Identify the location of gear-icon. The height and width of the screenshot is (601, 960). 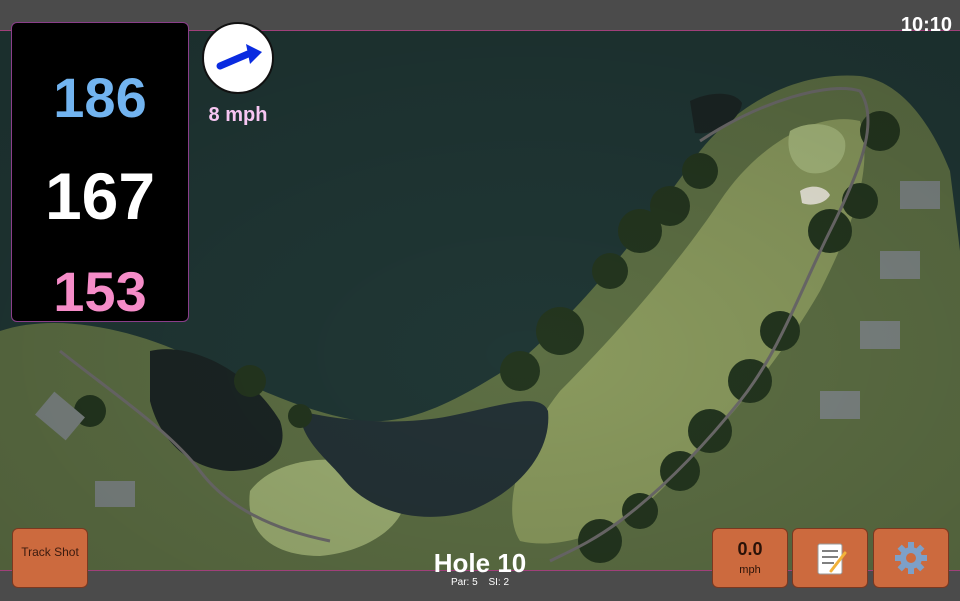
(911, 558).